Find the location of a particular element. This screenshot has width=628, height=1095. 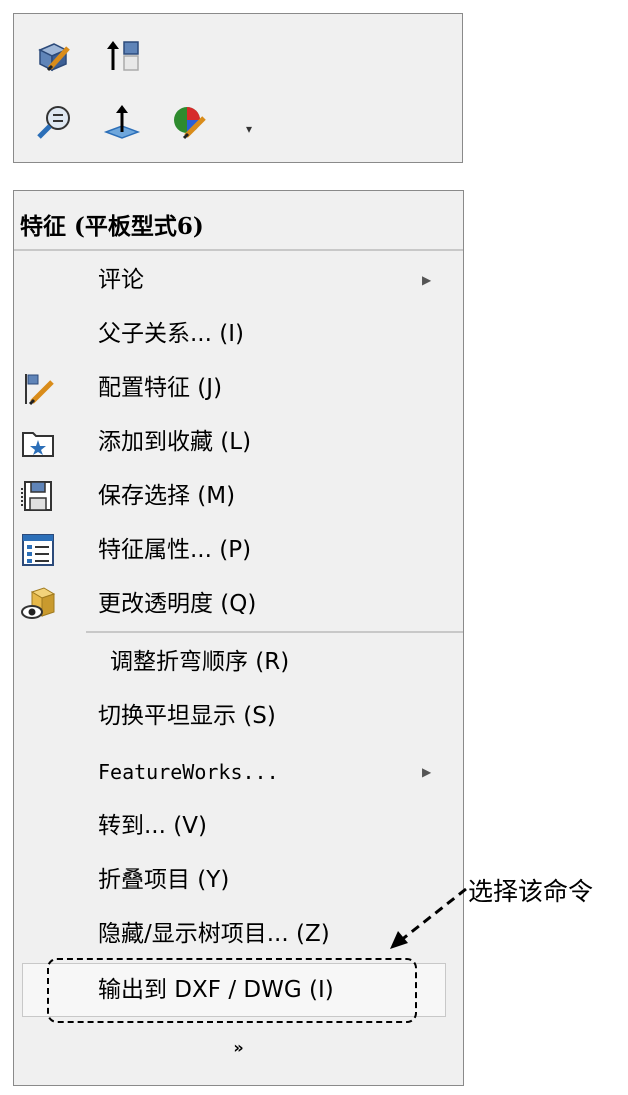

menu-item-toggle-flat-display: 切换平坦显示 (S) is located at coordinates (238, 716).